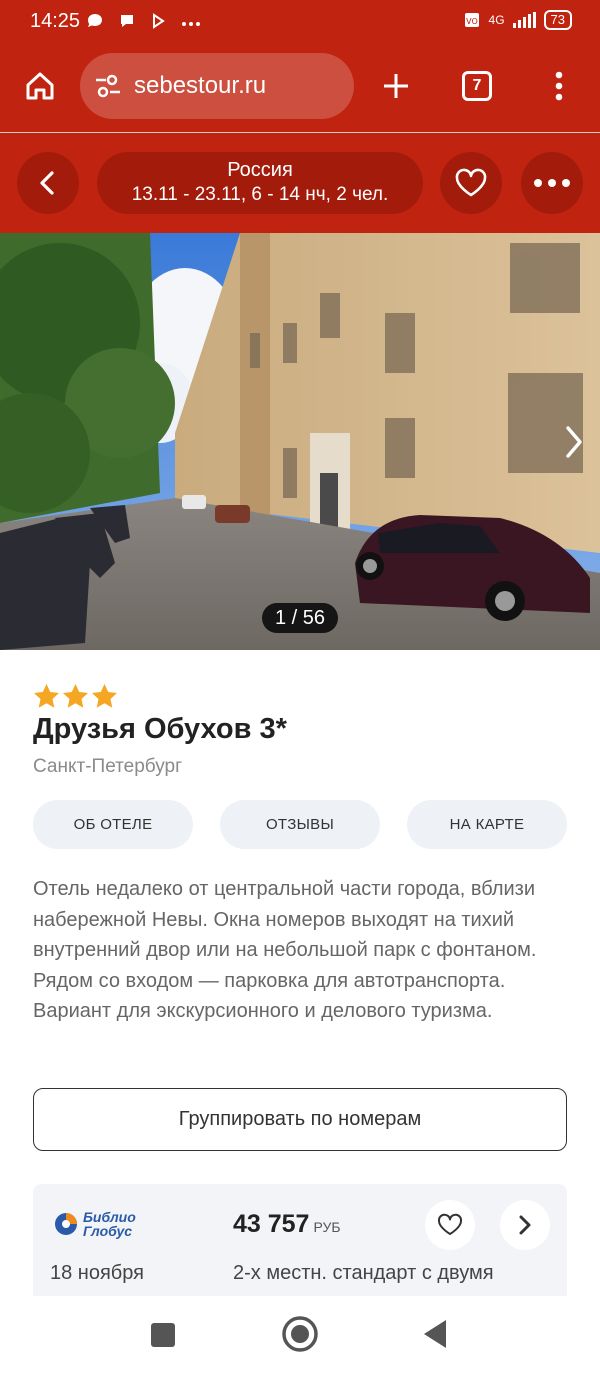  What do you see at coordinates (108, 766) in the screenshot?
I see `hotel-city: Санкт-Петербург` at bounding box center [108, 766].